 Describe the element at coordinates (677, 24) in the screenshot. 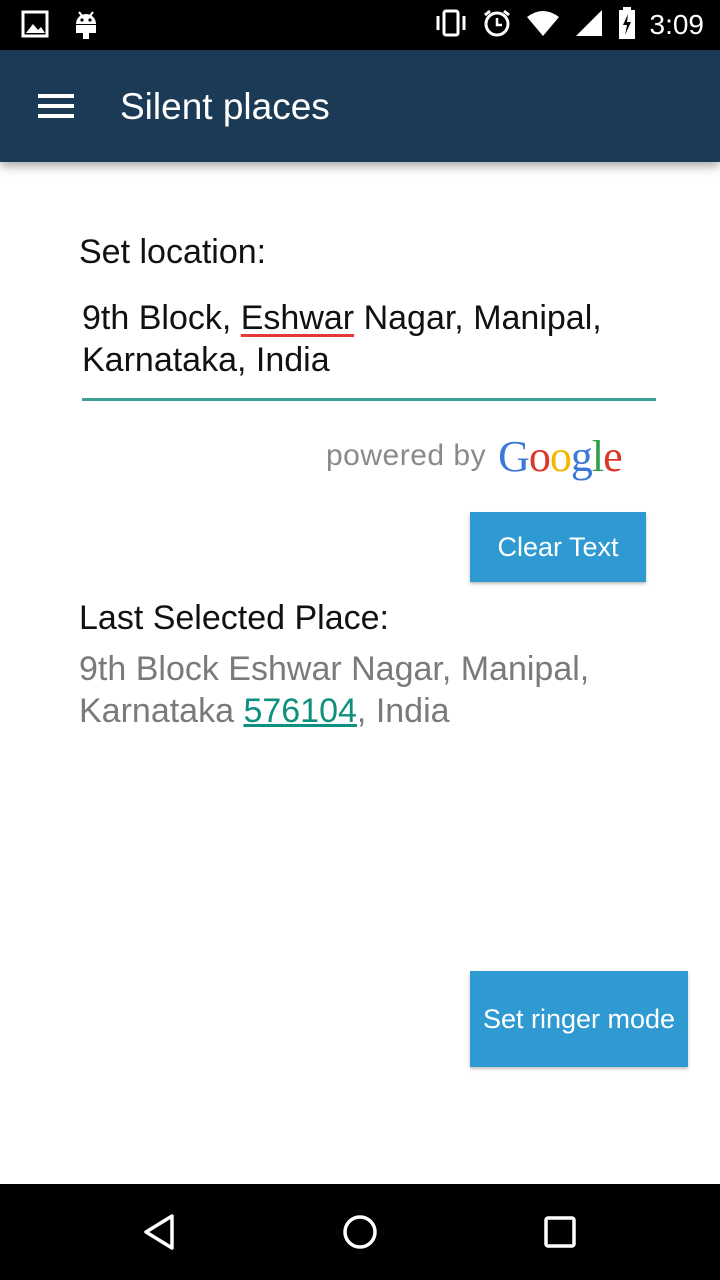

I see `status-time: 3:09` at that location.